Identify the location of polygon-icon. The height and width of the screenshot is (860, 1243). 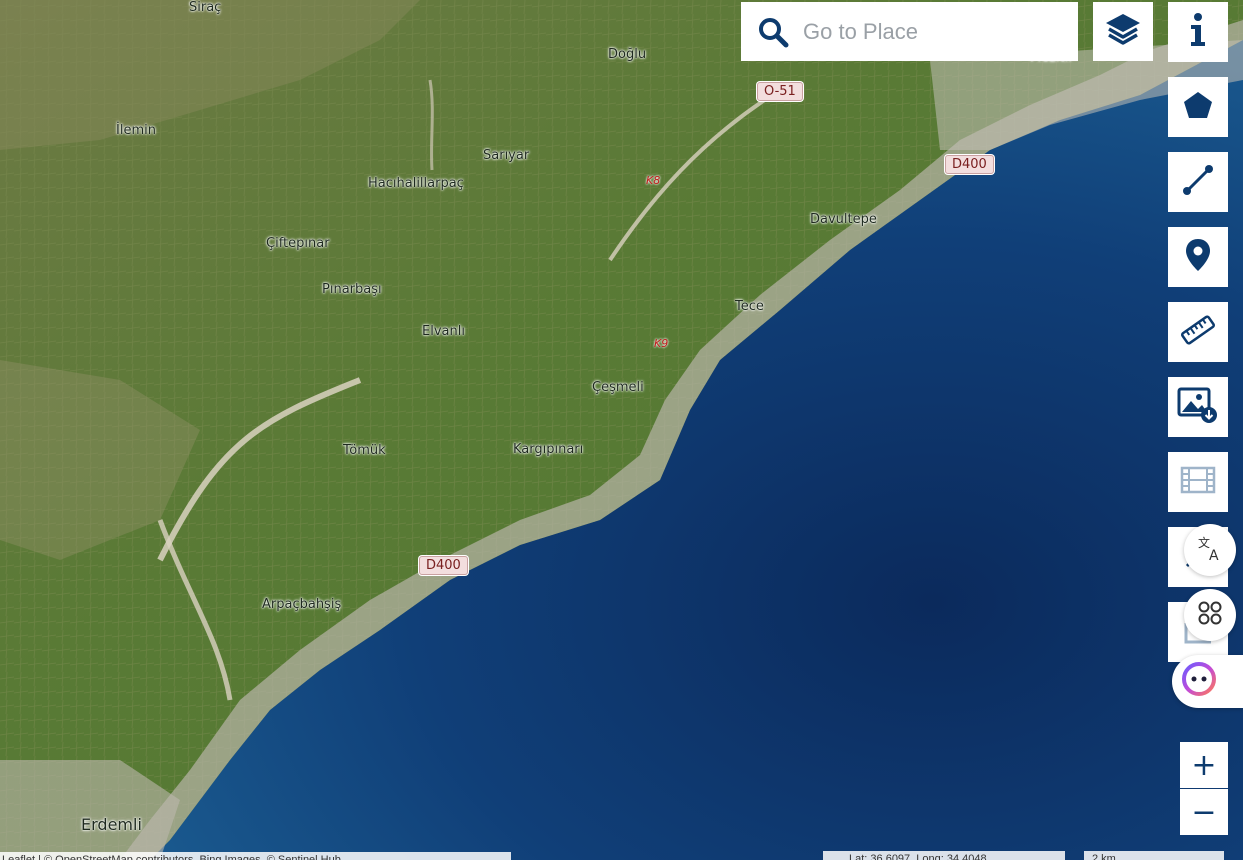
(1198, 107).